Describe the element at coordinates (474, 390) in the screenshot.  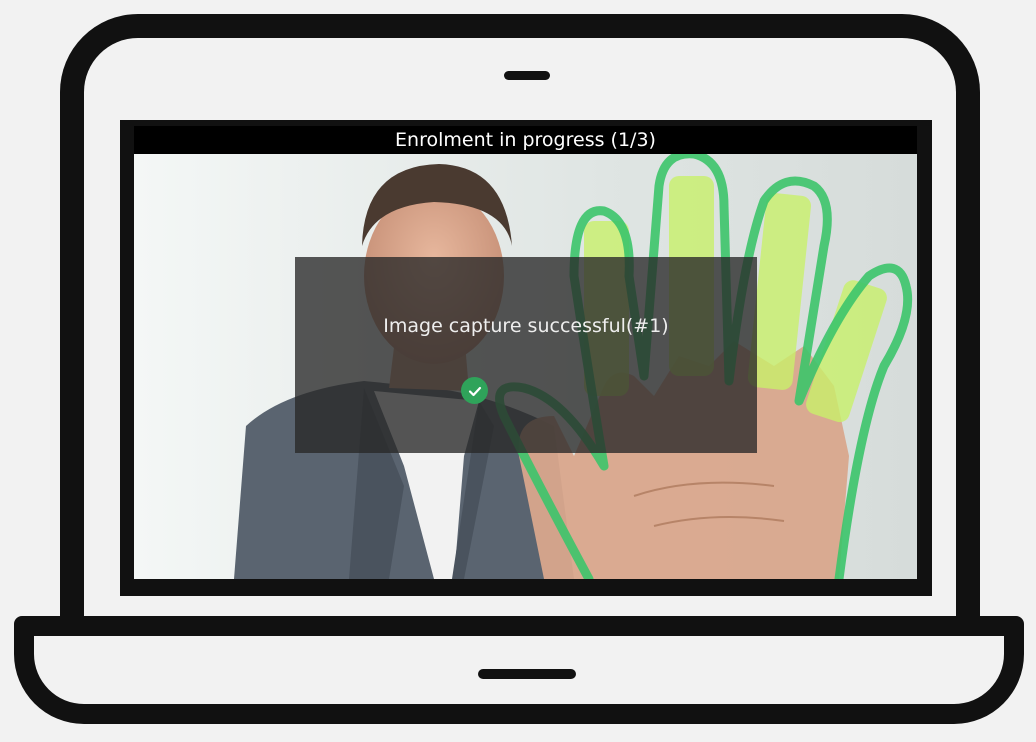
I see `check-circle-icon` at that location.